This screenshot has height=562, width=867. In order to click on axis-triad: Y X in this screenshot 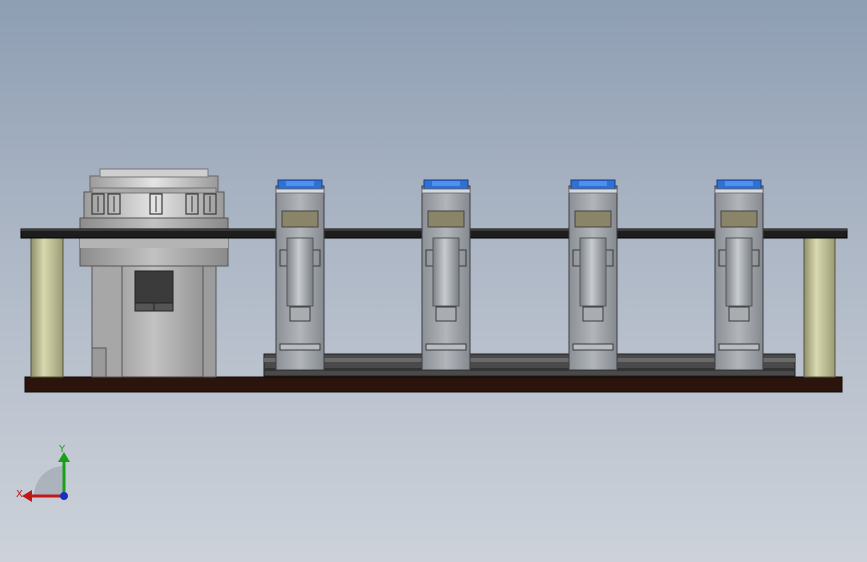, I will do `click(43, 473)`.